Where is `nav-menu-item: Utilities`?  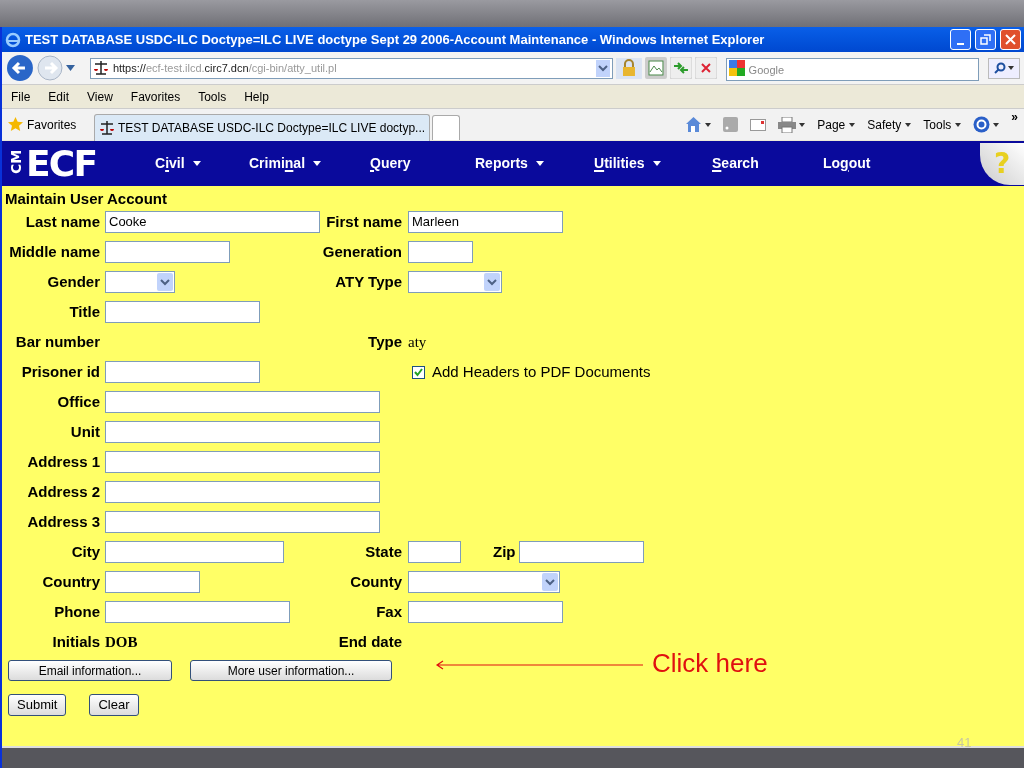
nav-menu-item: Utilities is located at coordinates (619, 163).